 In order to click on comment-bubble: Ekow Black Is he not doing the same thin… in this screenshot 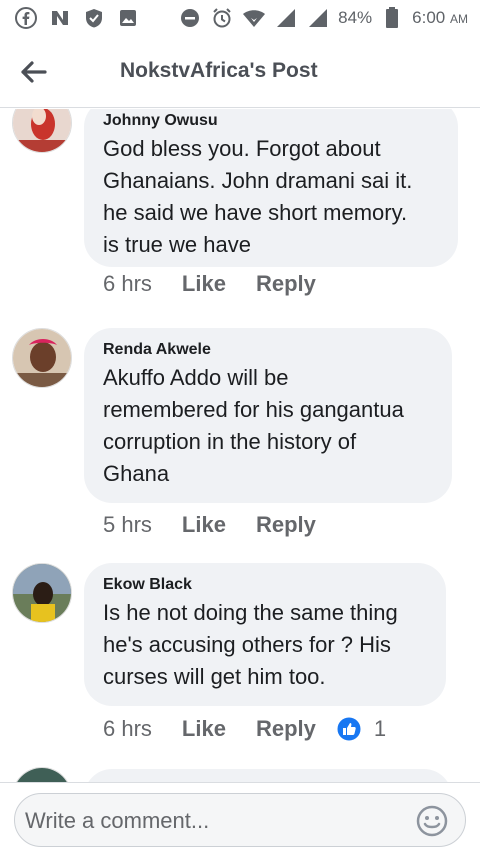, I will do `click(265, 634)`.